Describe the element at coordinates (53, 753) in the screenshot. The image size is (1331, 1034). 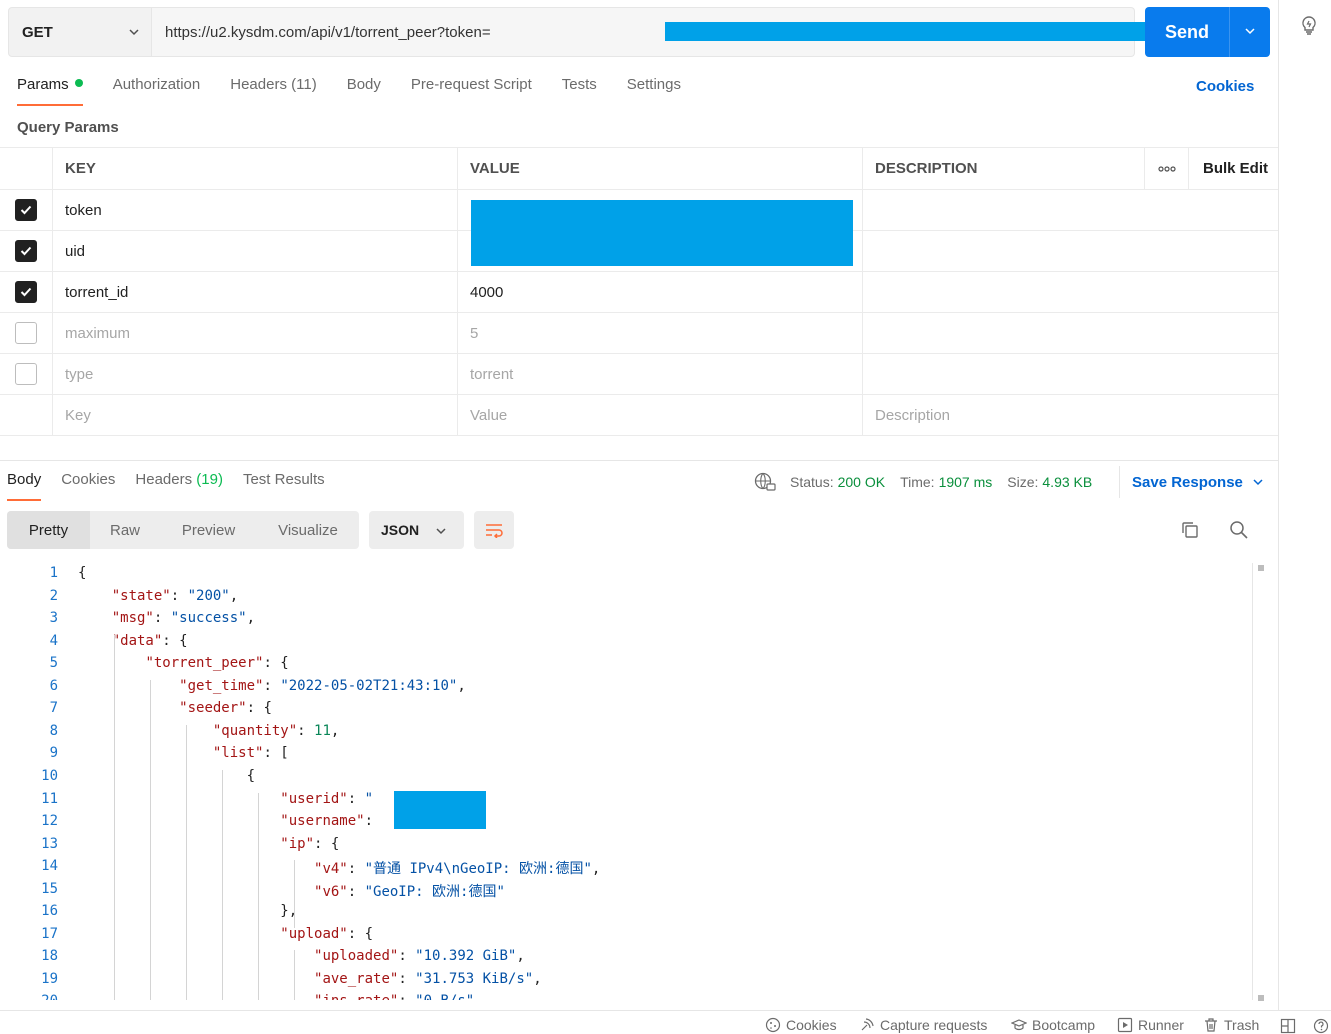
I see `line-number: 9` at that location.